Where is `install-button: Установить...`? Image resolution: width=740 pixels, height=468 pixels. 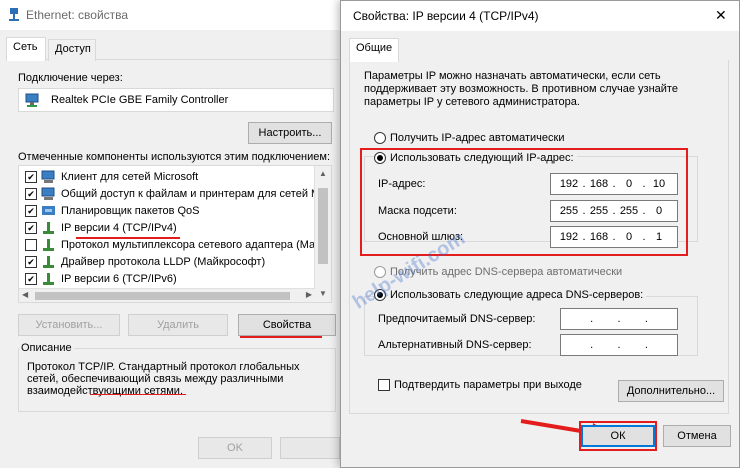 install-button: Установить... is located at coordinates (69, 325).